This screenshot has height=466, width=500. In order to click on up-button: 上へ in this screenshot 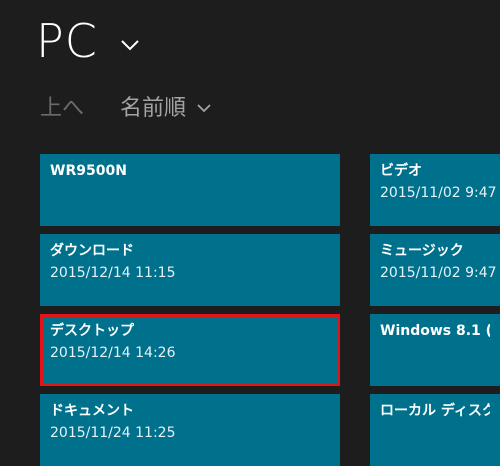, I will do `click(62, 106)`.